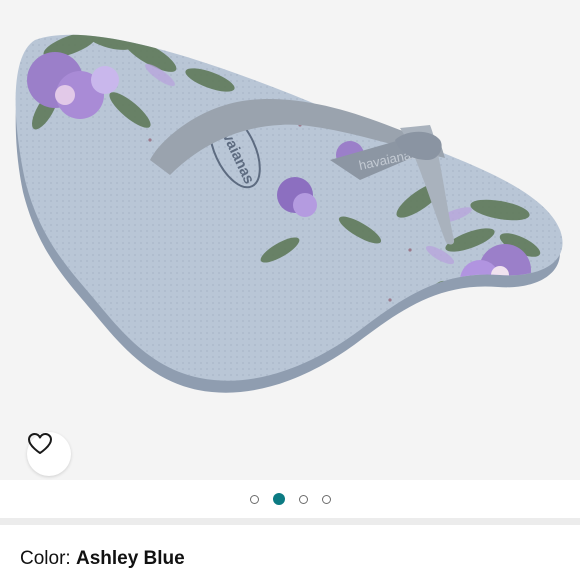  What do you see at coordinates (48, 558) in the screenshot?
I see `color-label: Color:` at bounding box center [48, 558].